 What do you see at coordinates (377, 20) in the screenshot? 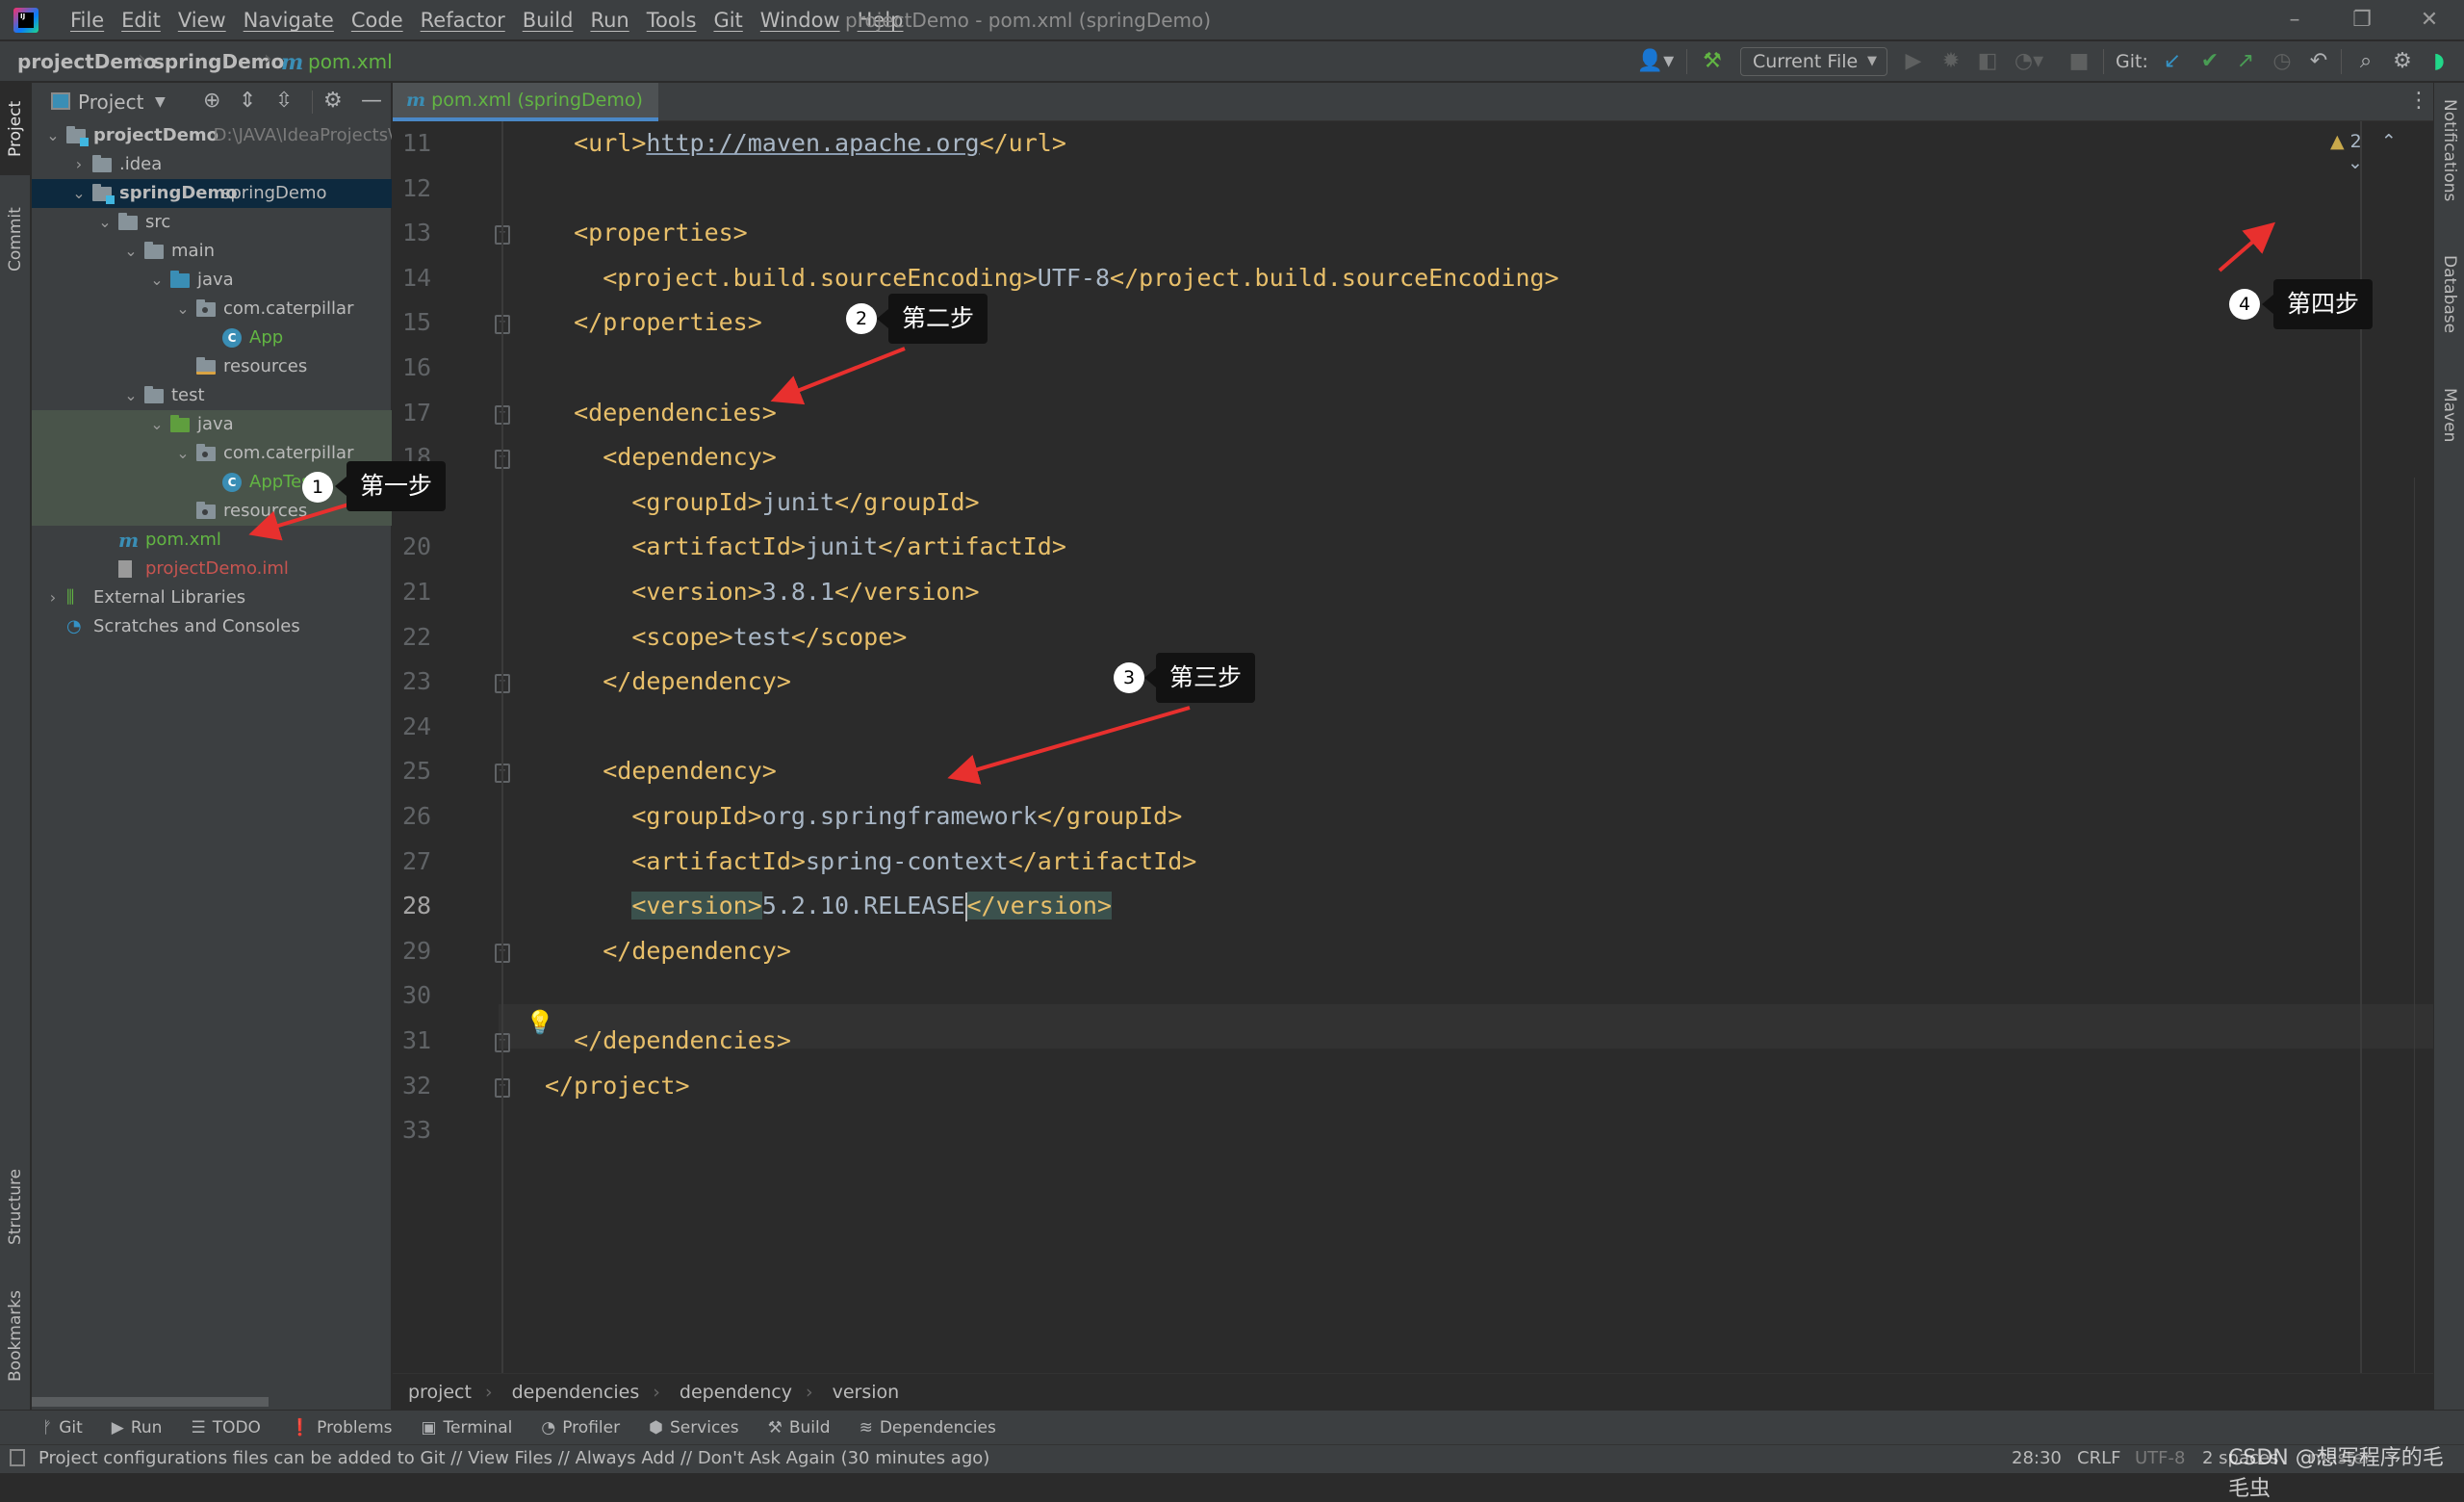
I see `menu-code: Code` at bounding box center [377, 20].